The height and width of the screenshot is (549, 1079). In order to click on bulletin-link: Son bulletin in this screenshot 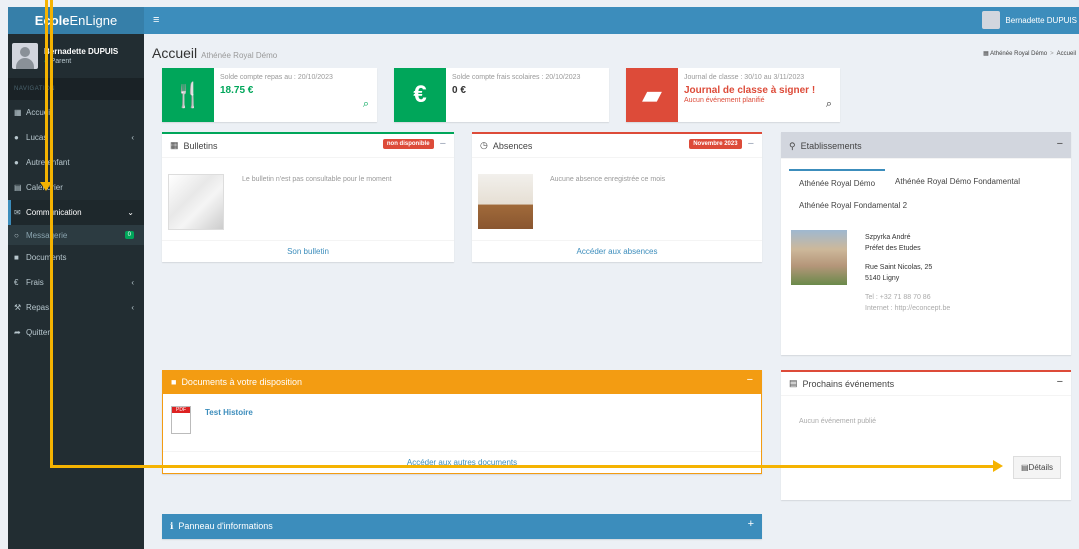, I will do `click(308, 251)`.